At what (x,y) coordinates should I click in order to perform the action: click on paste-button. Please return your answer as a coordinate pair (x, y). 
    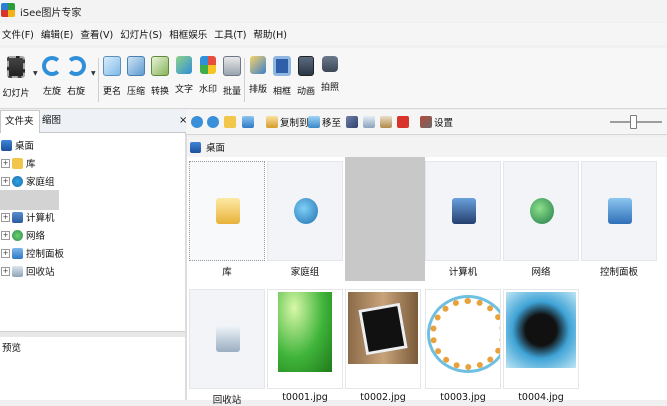
    Looking at the image, I should click on (386, 122).